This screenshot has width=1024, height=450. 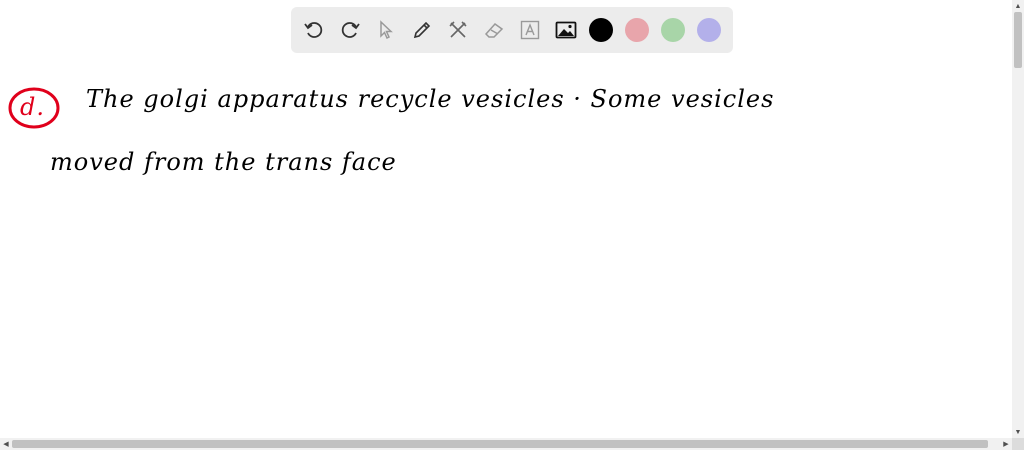 I want to click on eraser-icon, so click(x=494, y=30).